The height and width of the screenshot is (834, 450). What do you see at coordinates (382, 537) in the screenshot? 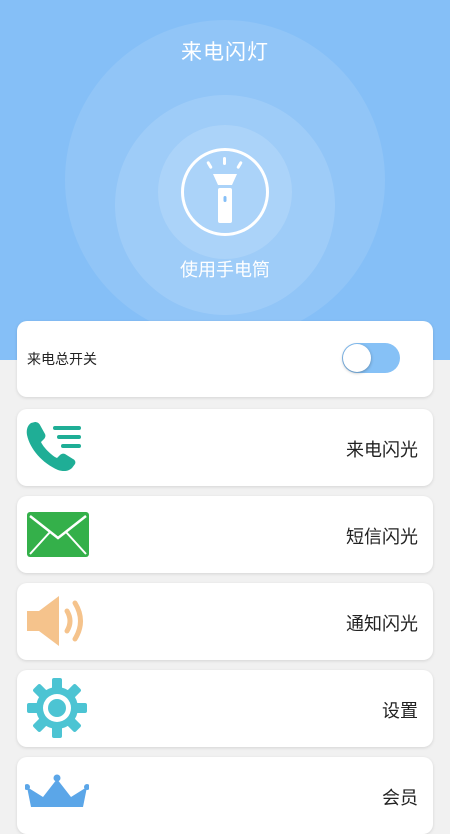
I see `menu-item-label: 短信闪光` at bounding box center [382, 537].